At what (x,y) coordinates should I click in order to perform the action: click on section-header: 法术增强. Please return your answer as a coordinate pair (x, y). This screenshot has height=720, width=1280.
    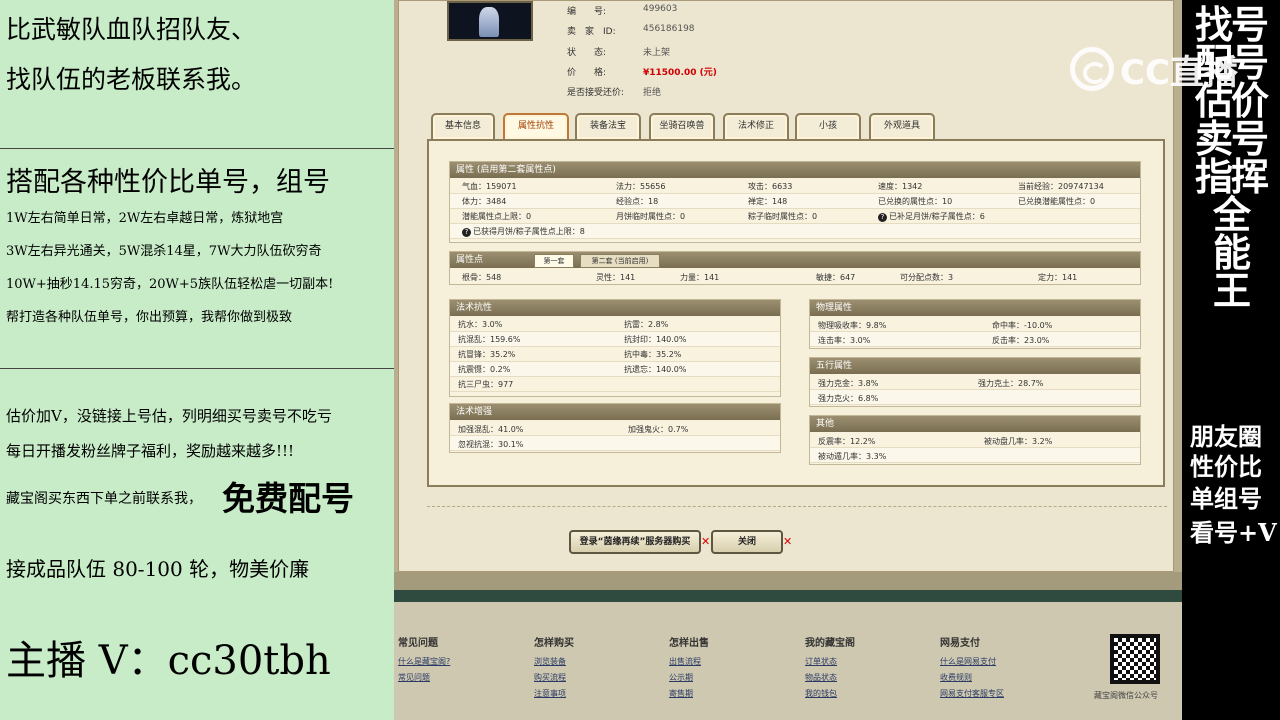
    Looking at the image, I should click on (615, 412).